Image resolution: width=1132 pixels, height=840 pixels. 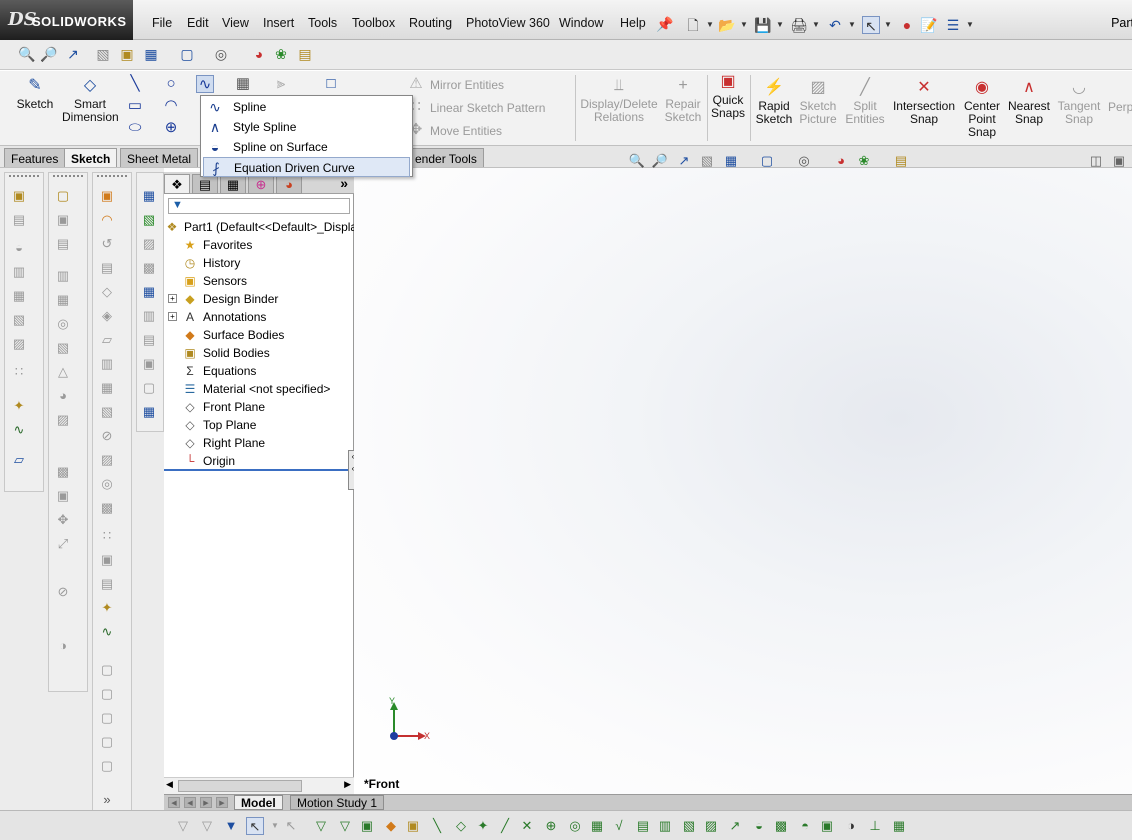 I want to click on delete-face-icon: ⊘, so click(x=107, y=436).